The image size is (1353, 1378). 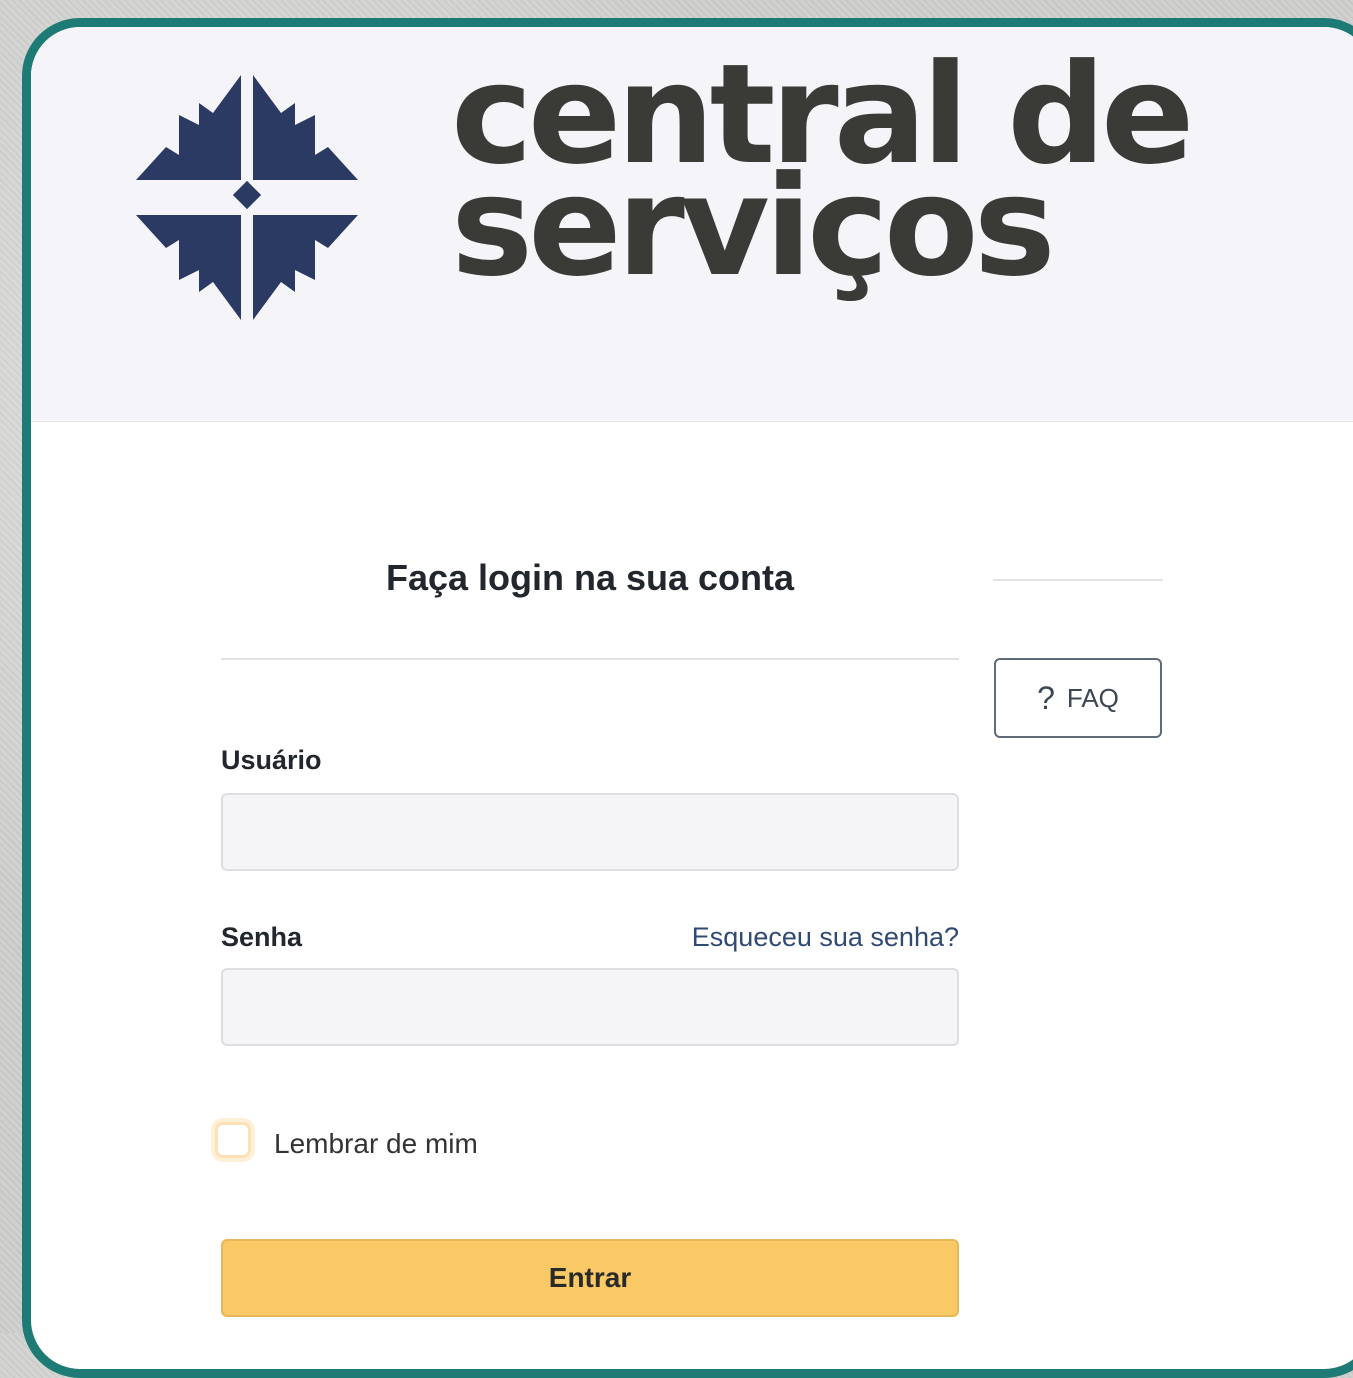 What do you see at coordinates (1046, 697) in the screenshot?
I see `question-icon: ?` at bounding box center [1046, 697].